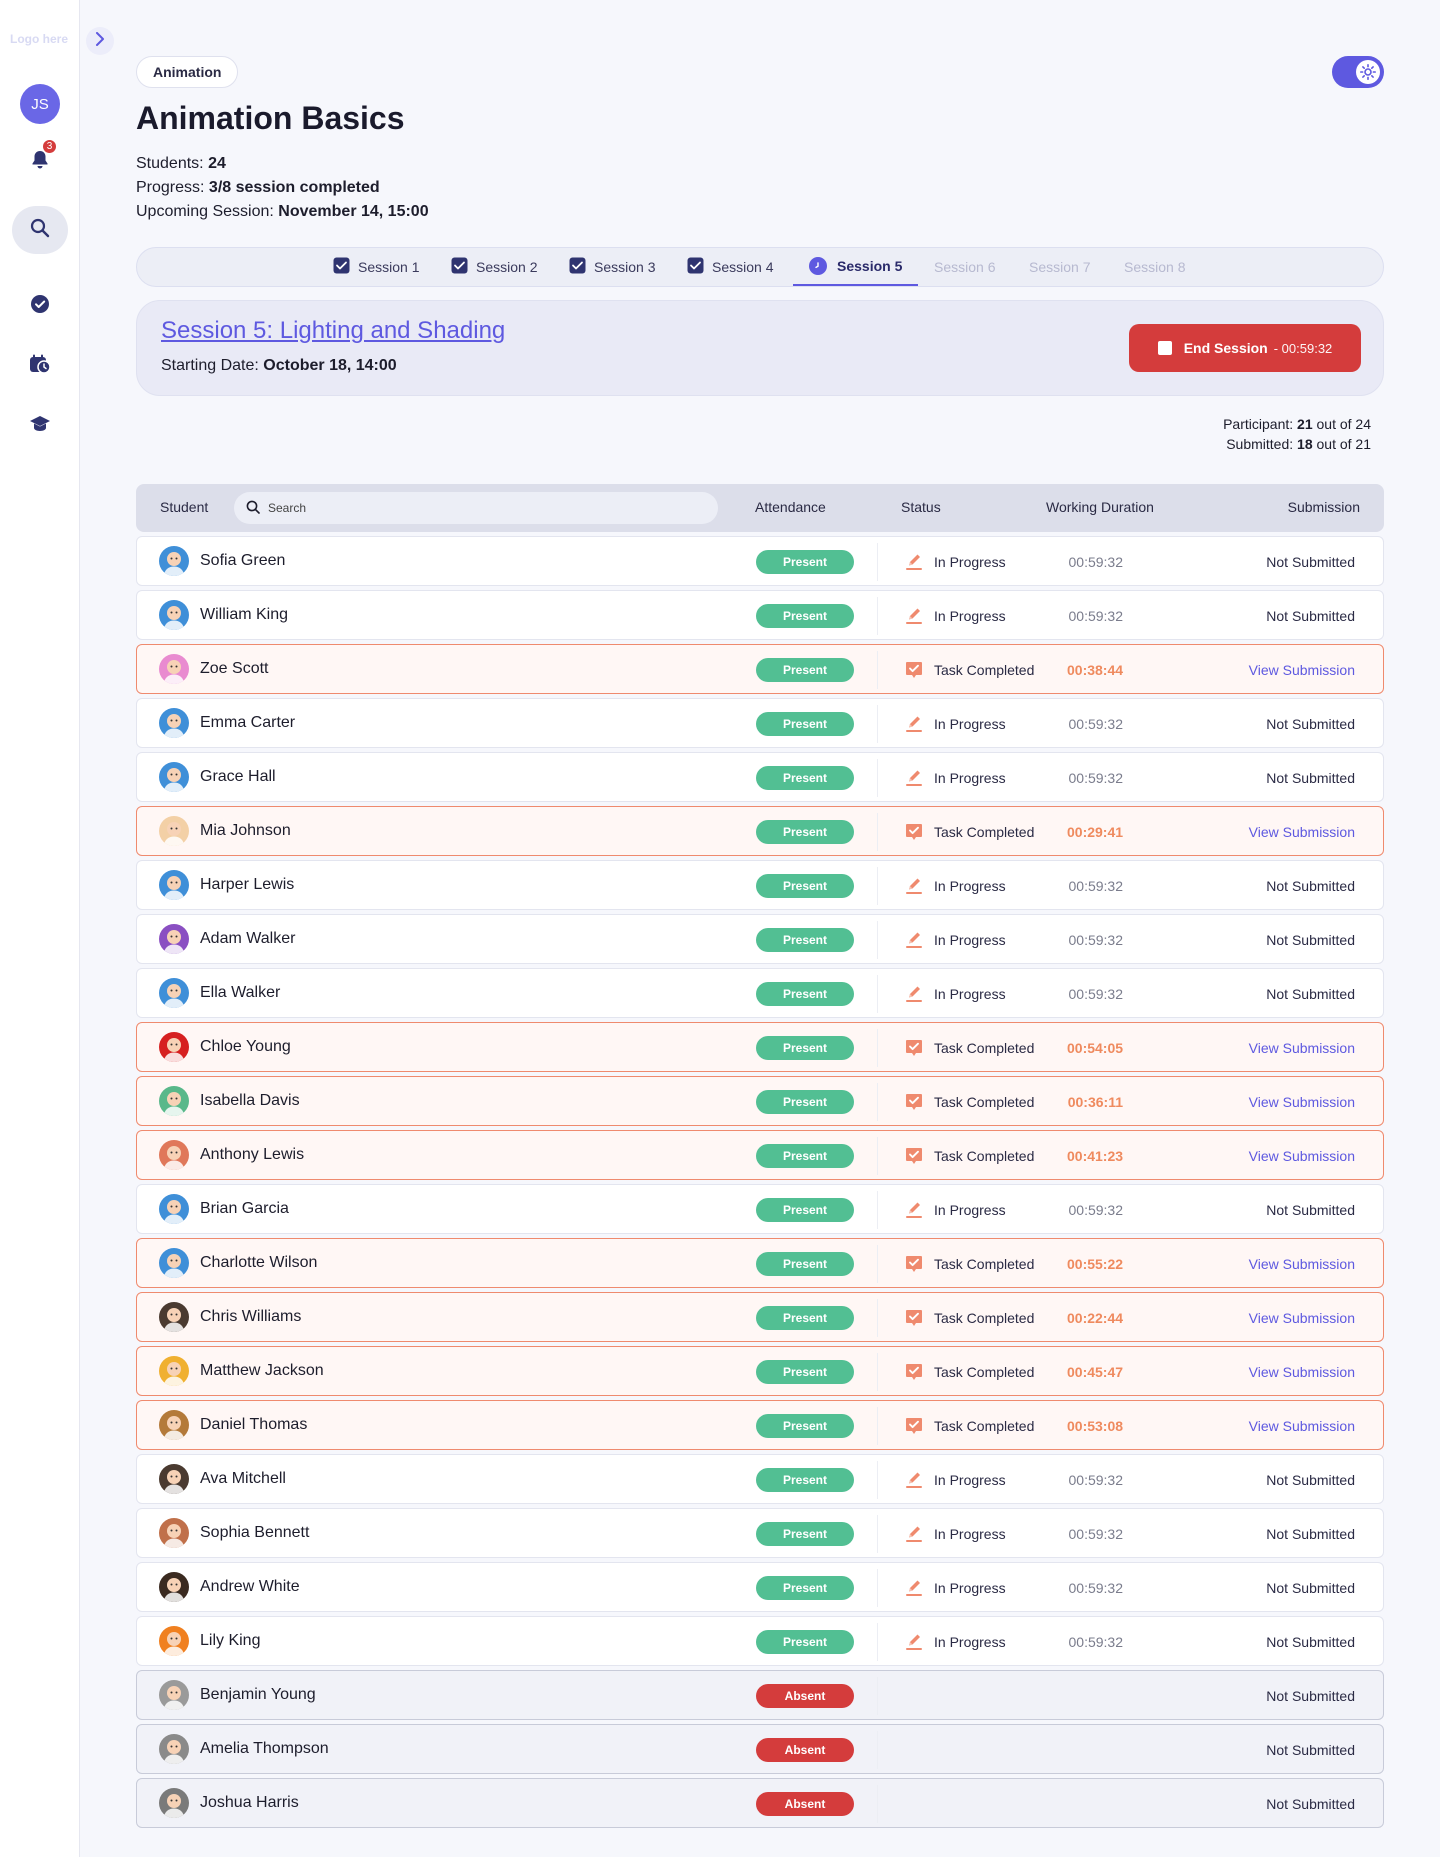  What do you see at coordinates (40, 426) in the screenshot?
I see `courses-nav-button` at bounding box center [40, 426].